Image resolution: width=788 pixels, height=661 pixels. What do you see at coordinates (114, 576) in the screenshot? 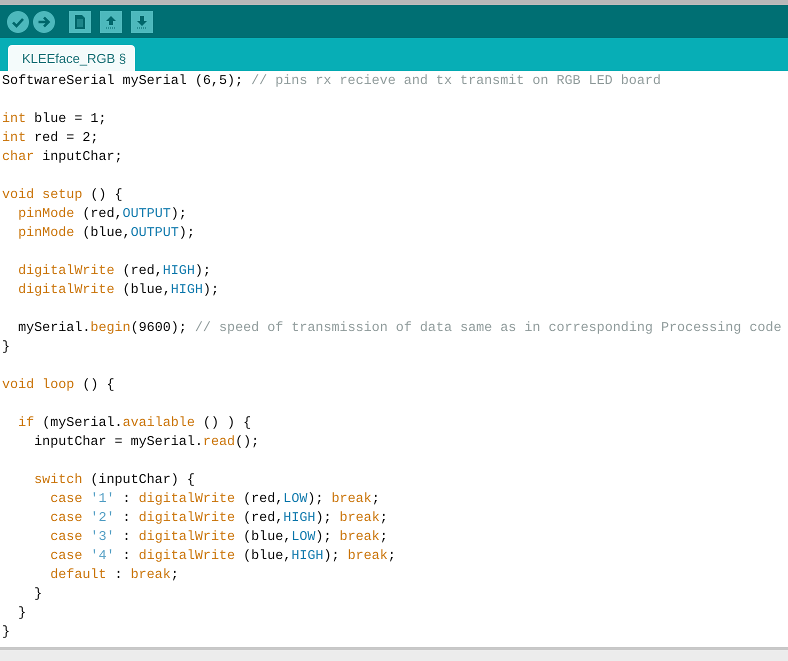
I see `code-line: default : break;` at bounding box center [114, 576].